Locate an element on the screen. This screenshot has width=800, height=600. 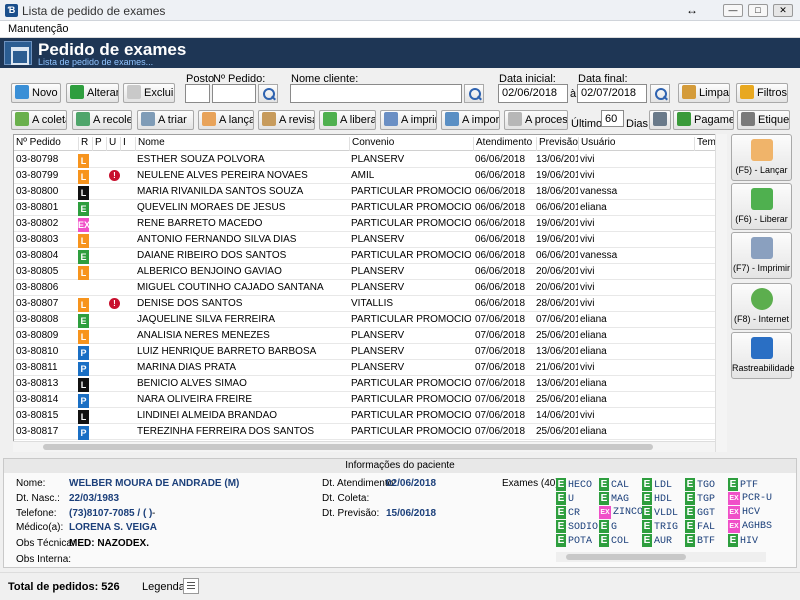
scroll-thumb is located at coordinates (348, 447).